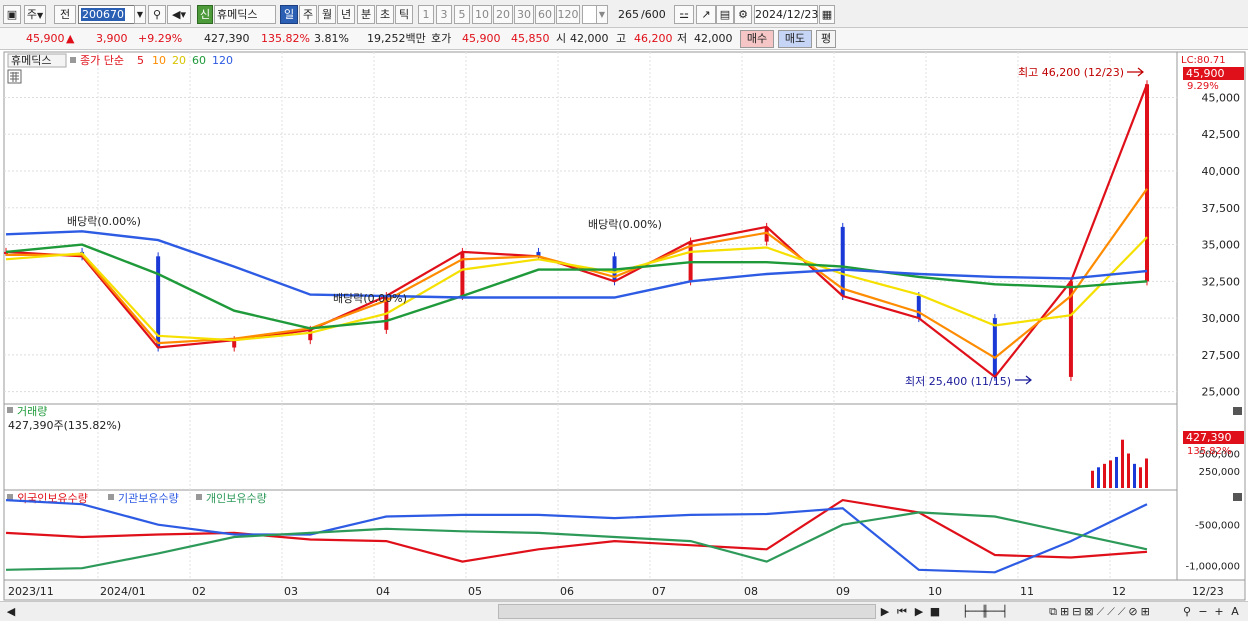 This screenshot has width=1248, height=621. I want to click on save-icon: ▤, so click(725, 14).